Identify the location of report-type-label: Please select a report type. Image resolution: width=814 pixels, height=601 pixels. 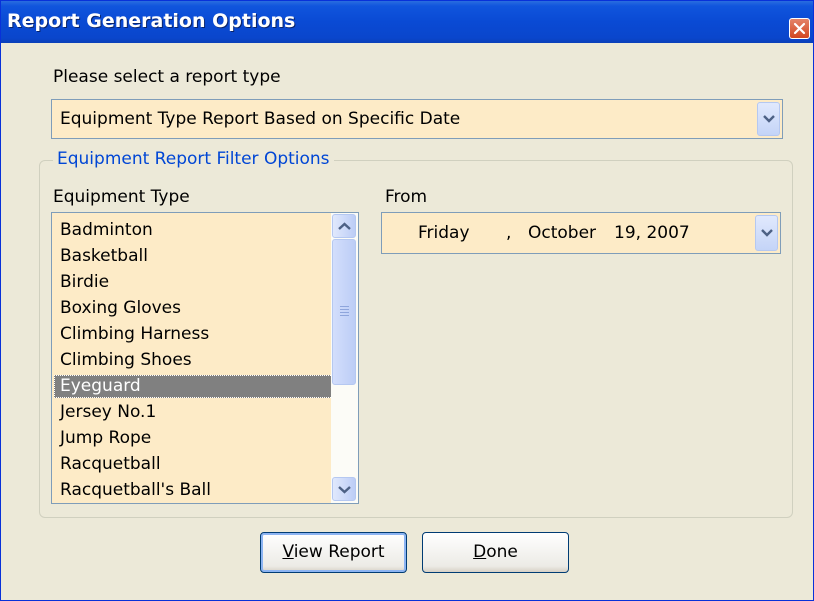
(167, 77).